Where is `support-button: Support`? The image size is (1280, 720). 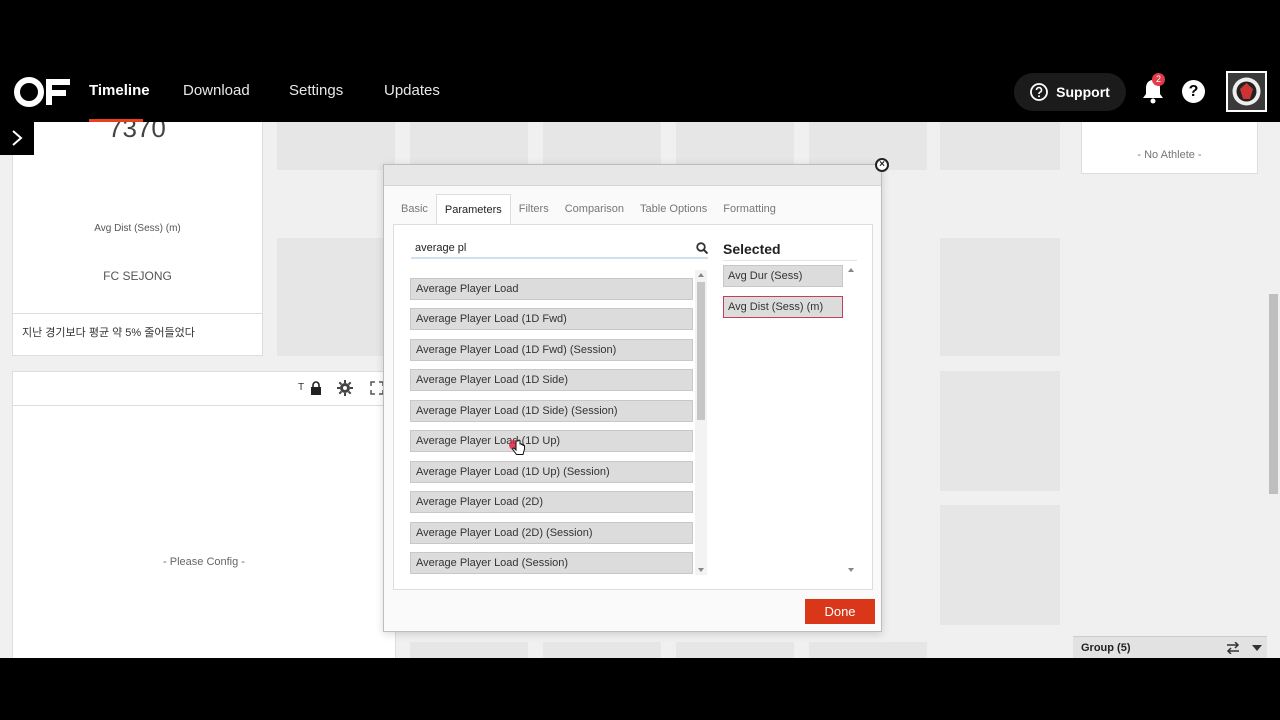
support-button: Support is located at coordinates (1070, 92).